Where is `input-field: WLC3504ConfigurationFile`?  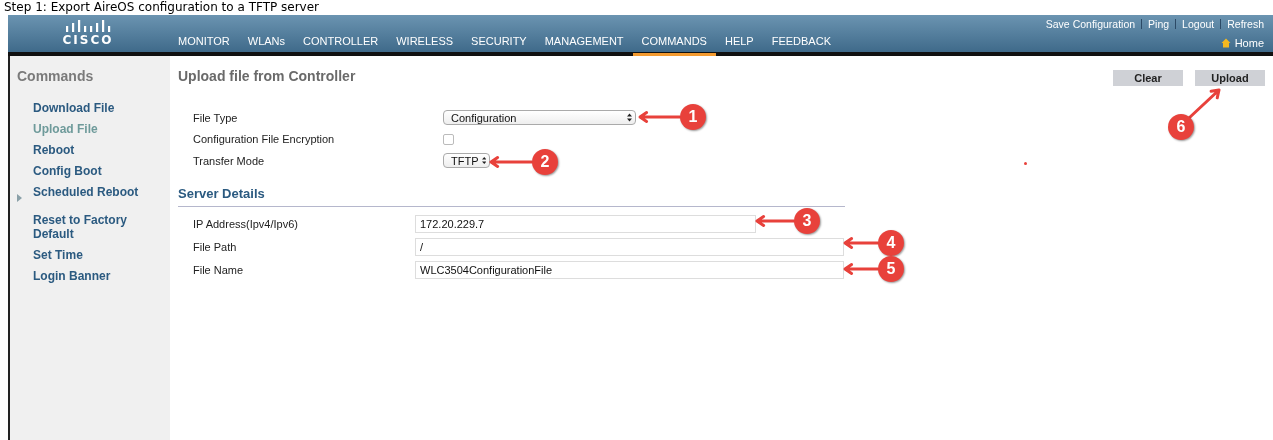
input-field: WLC3504ConfigurationFile is located at coordinates (629, 270).